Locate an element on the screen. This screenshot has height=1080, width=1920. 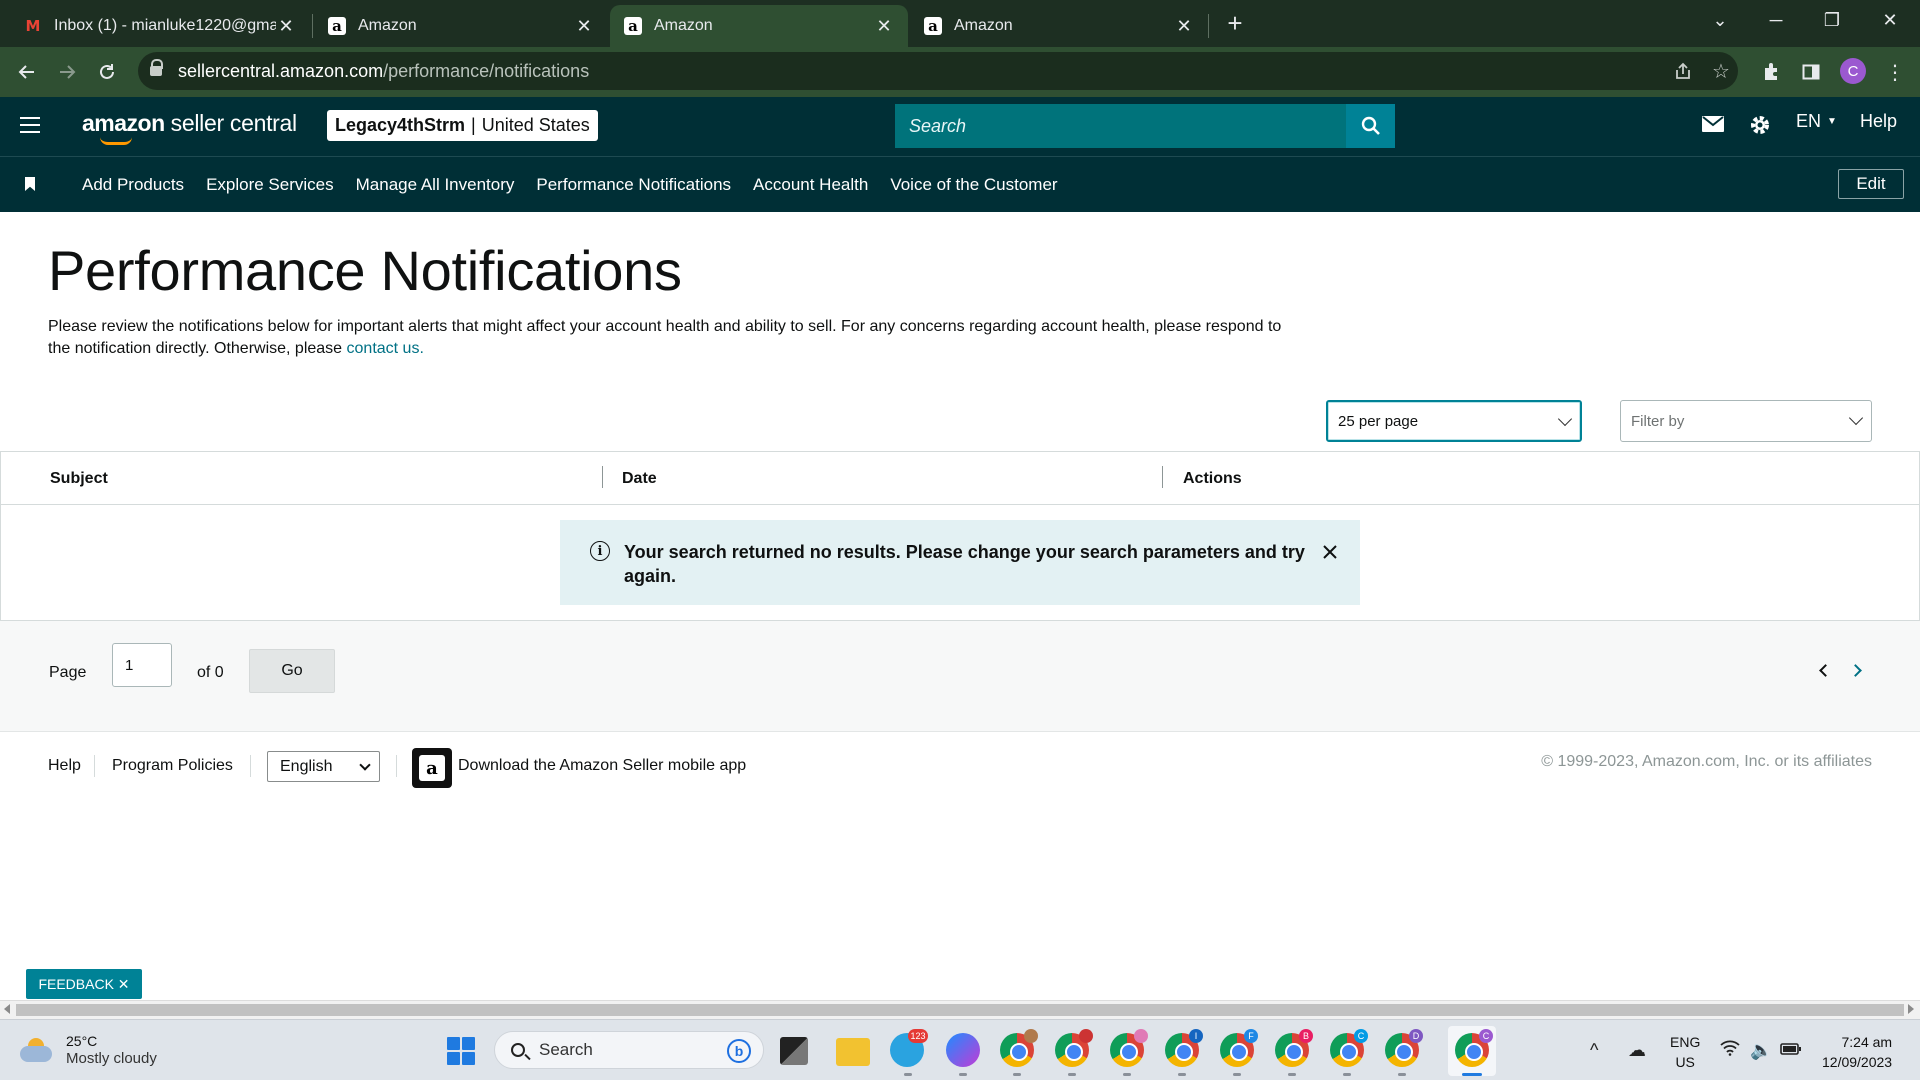
chrome-profile-5-icon: F is located at coordinates (1239, 1048).